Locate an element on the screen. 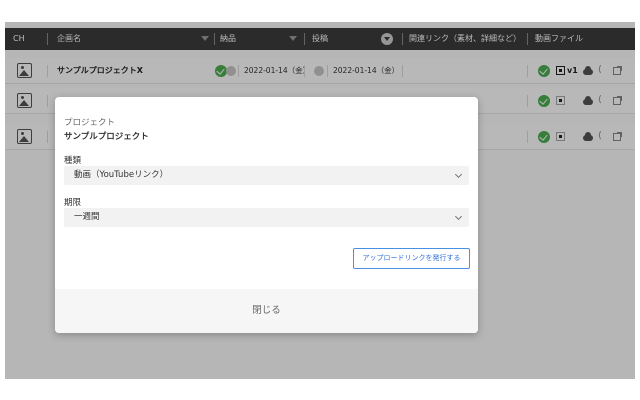  modal-project-name: サンプルプロジェクト is located at coordinates (106, 137).